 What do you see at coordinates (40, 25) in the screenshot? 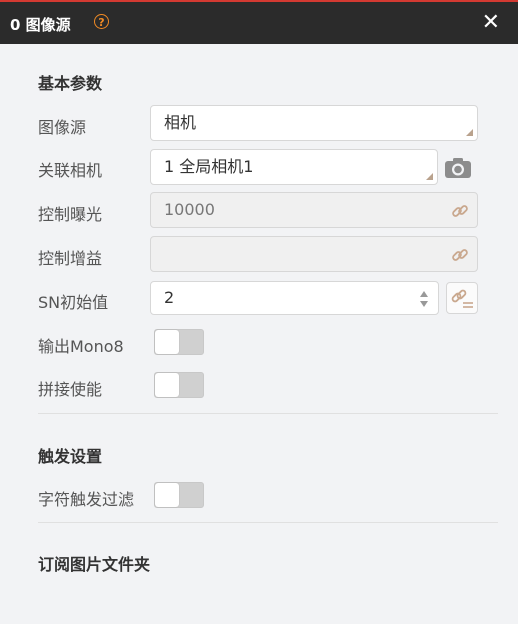
I see `window-title: 0 图像源` at bounding box center [40, 25].